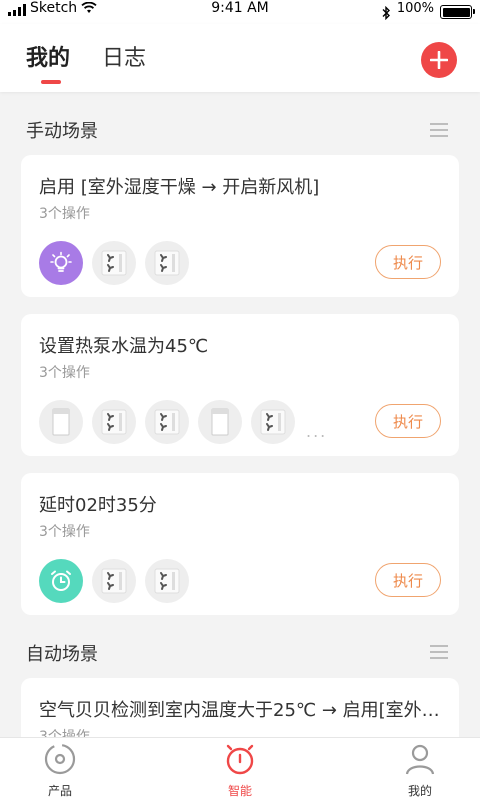  What do you see at coordinates (59, 791) in the screenshot?
I see `tab-products-label: 产品` at bounding box center [59, 791].